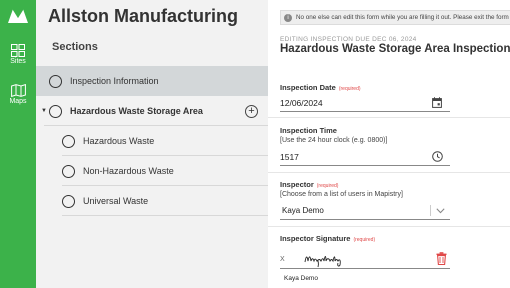  What do you see at coordinates (18, 15) in the screenshot?
I see `mapistry-logo` at bounding box center [18, 15].